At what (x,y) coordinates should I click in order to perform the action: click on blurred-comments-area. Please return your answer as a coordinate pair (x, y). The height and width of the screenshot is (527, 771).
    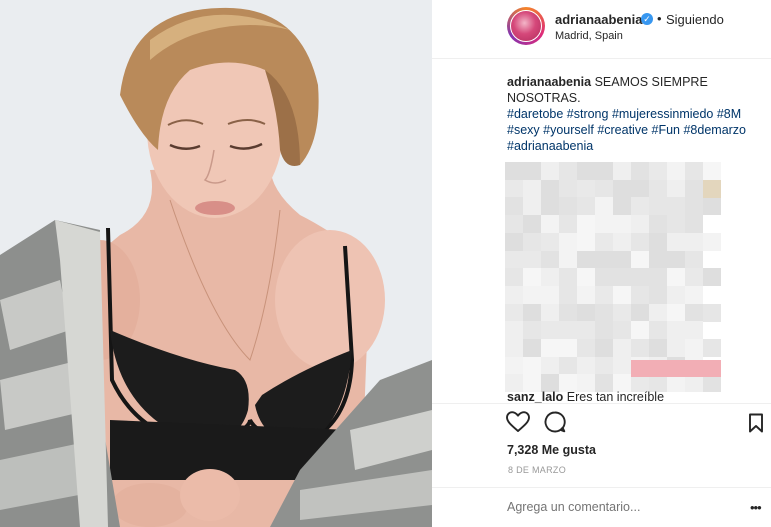
    Looking at the image, I should click on (613, 277).